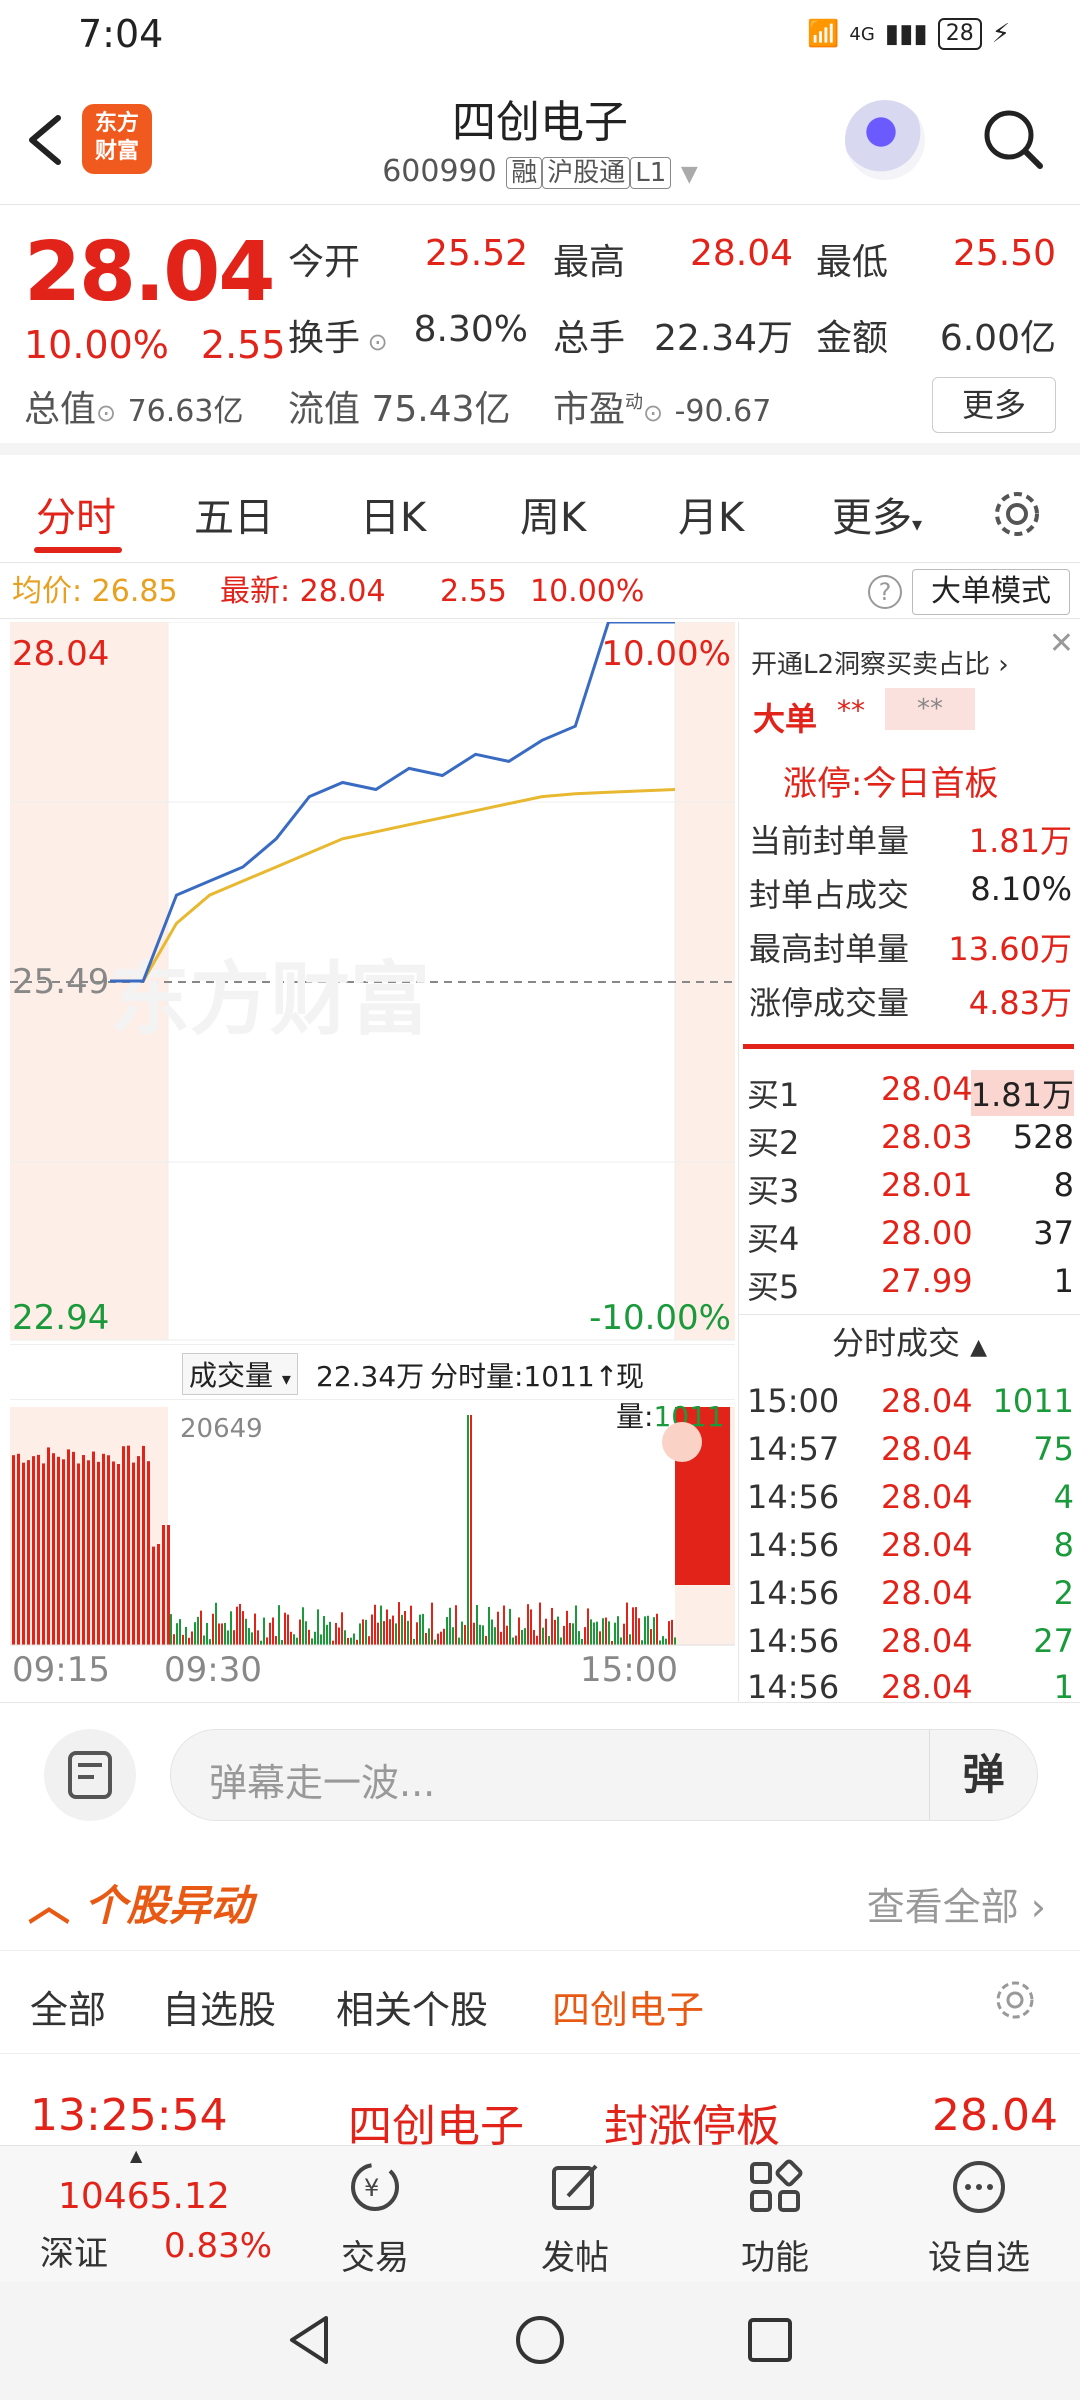  What do you see at coordinates (994, 405) in the screenshot?
I see `more-button: 更多` at bounding box center [994, 405].